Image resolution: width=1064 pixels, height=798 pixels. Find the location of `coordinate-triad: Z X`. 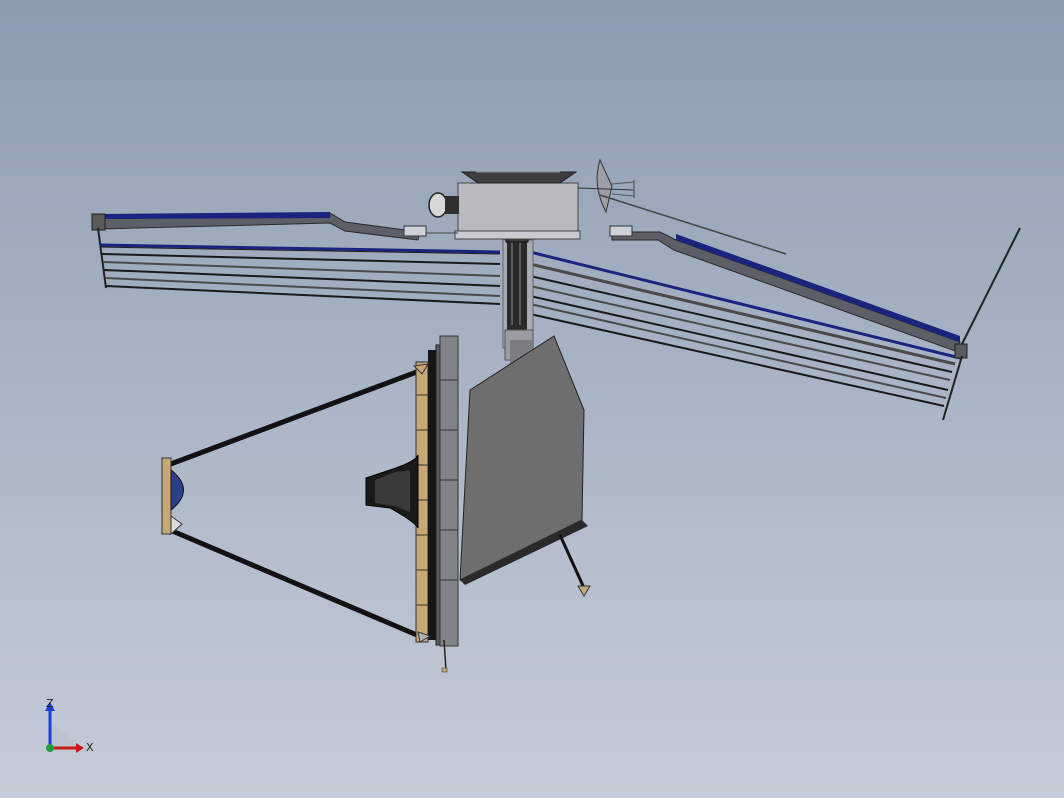

coordinate-triad: Z X is located at coordinates (68, 726).